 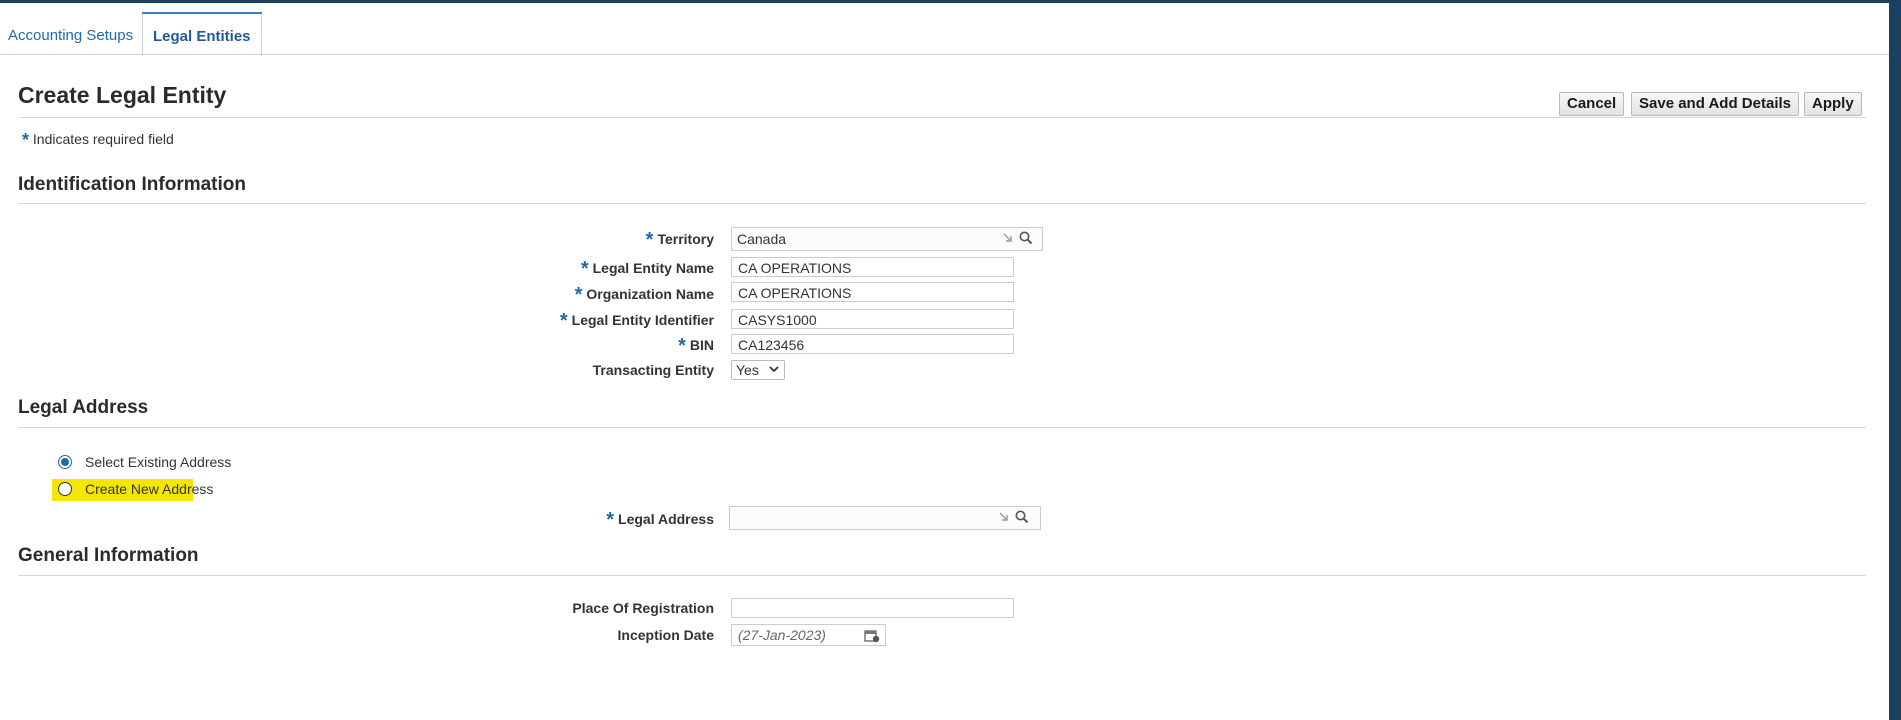 What do you see at coordinates (872, 292) in the screenshot?
I see `organization-name-input: CA OPERATIONS` at bounding box center [872, 292].